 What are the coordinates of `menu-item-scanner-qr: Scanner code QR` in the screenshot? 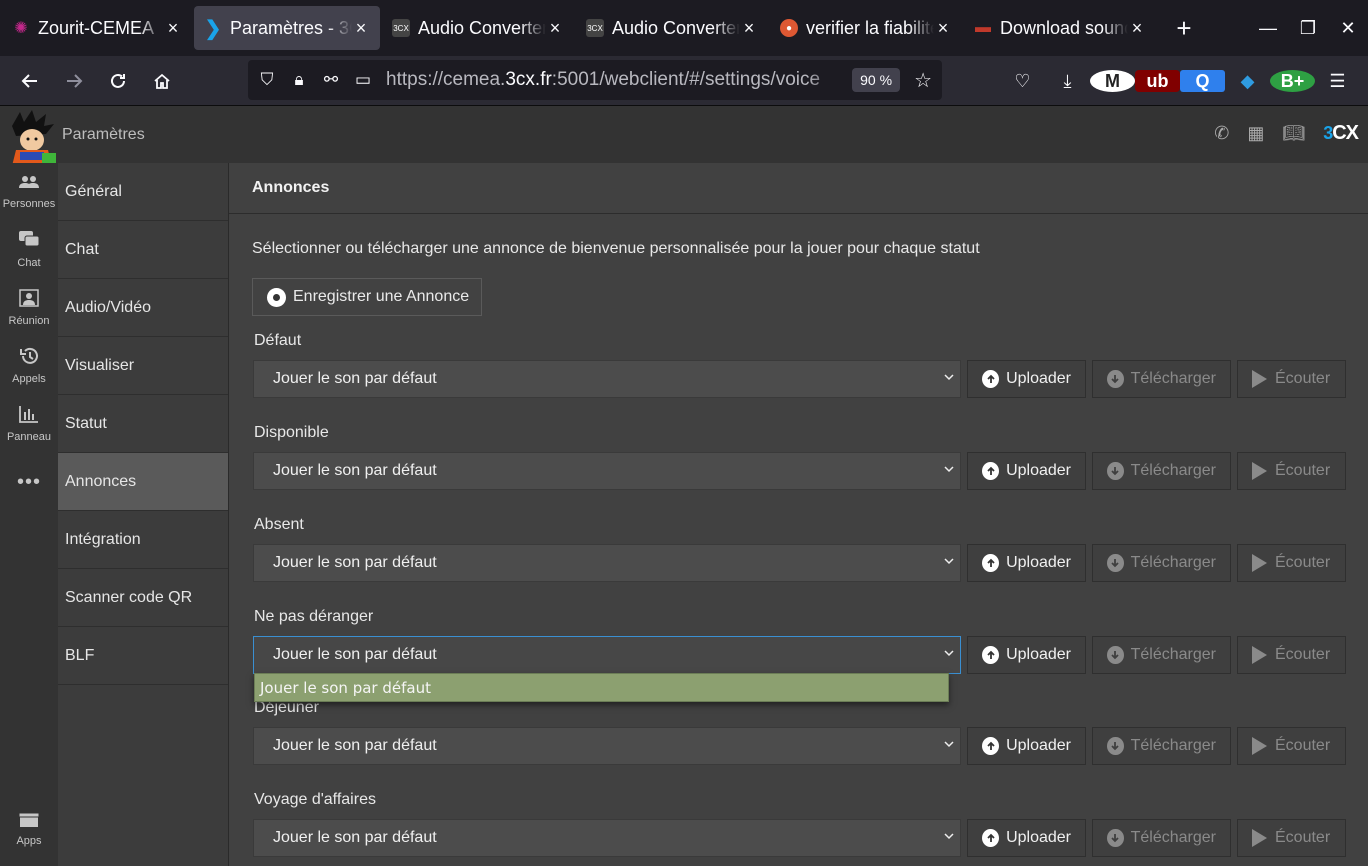 It's located at (143, 598).